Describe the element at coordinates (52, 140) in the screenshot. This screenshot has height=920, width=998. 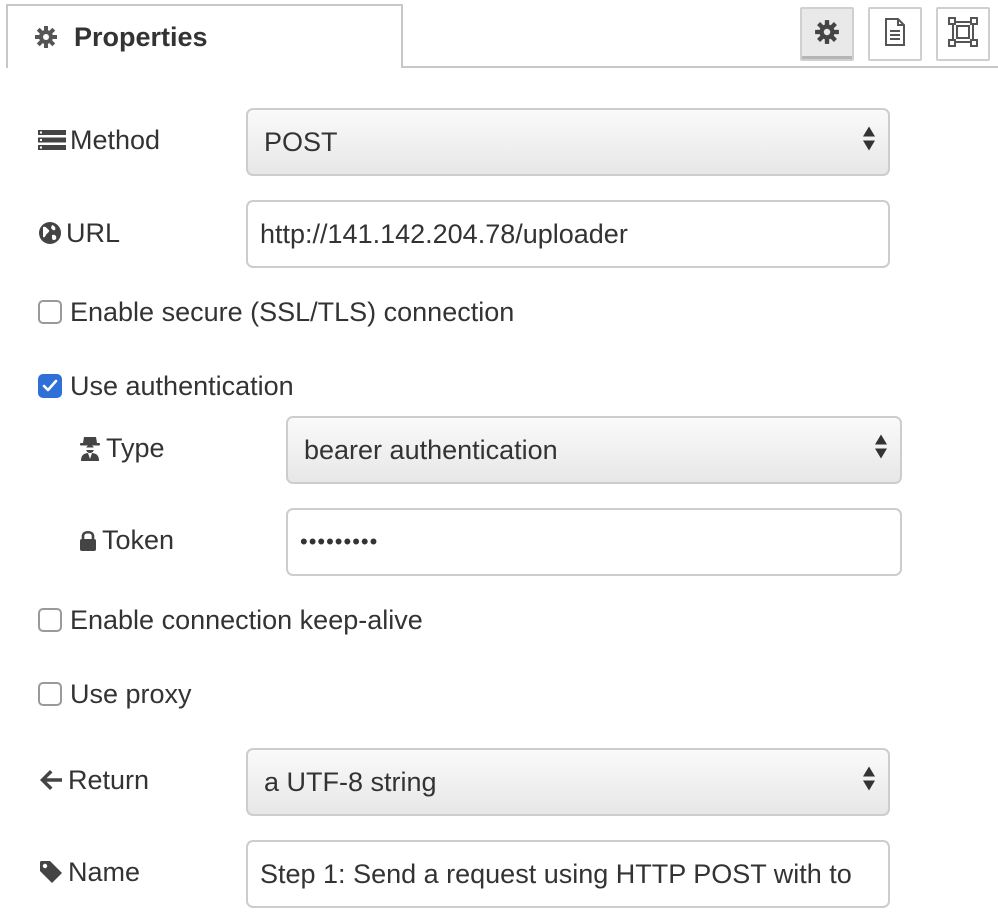
I see `list-icon` at that location.